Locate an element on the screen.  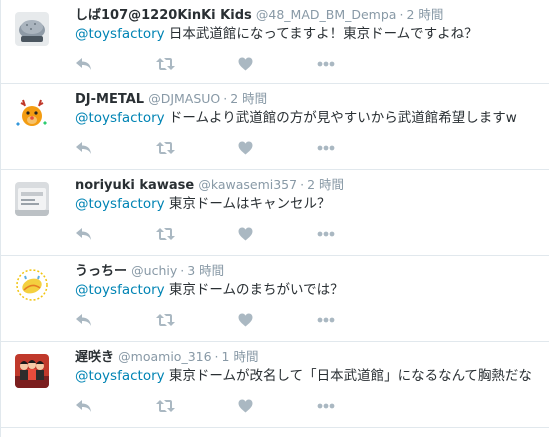
lemon-avatar-icon is located at coordinates (32, 285).